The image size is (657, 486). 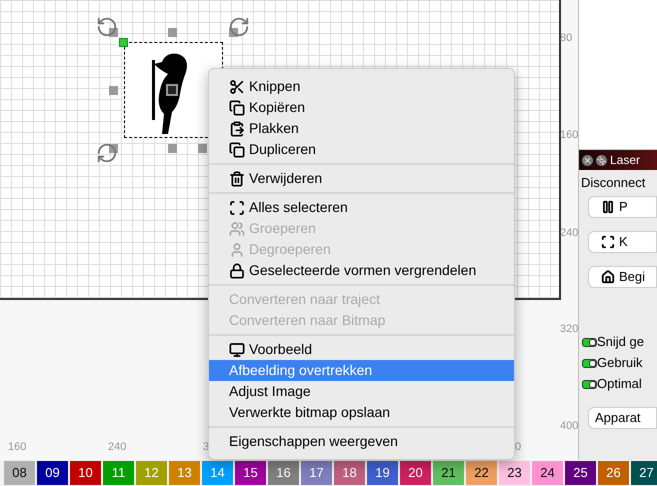 I want to click on ruler-label: 160, so click(x=17, y=447).